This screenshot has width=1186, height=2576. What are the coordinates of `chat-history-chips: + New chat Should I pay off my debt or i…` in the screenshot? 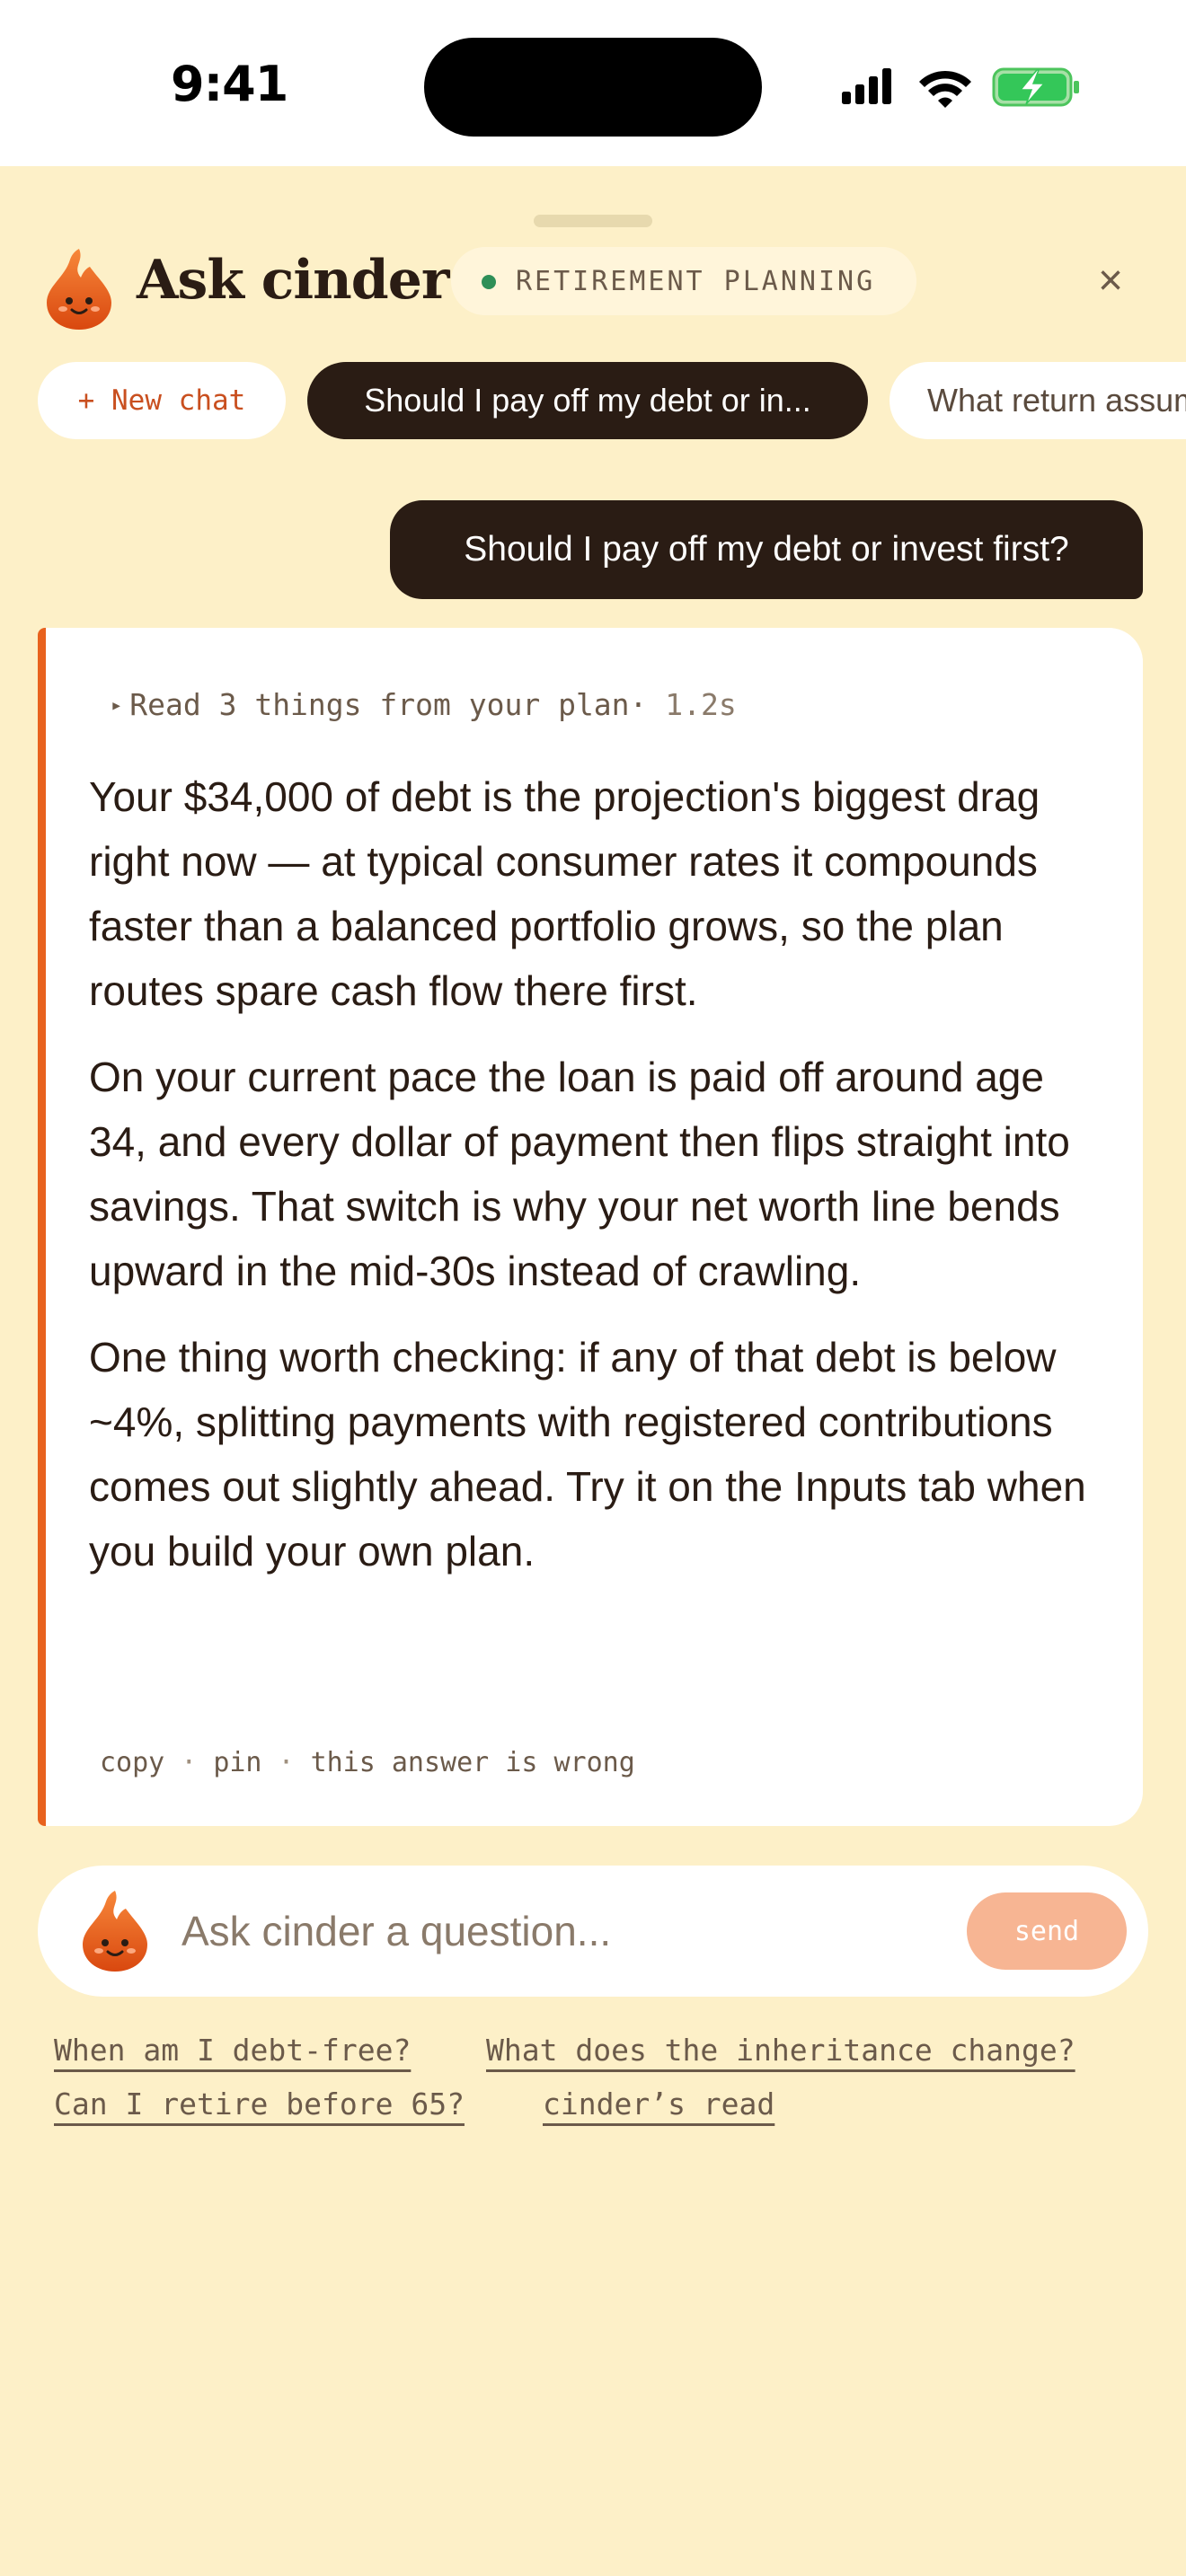 It's located at (593, 402).